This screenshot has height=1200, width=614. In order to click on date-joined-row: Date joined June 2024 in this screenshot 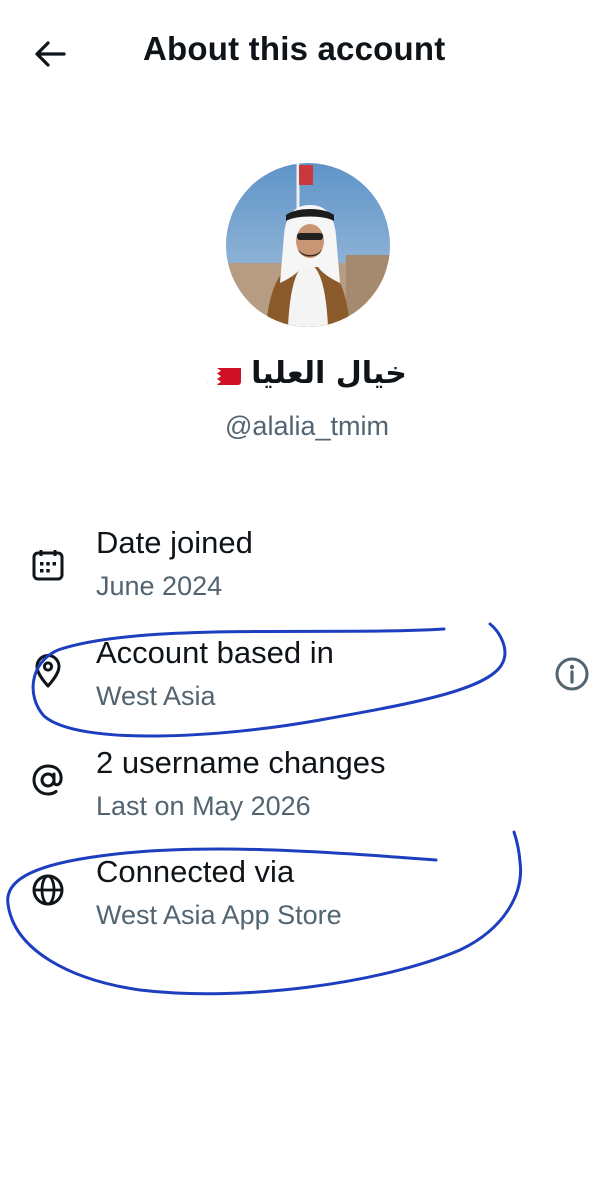, I will do `click(307, 570)`.